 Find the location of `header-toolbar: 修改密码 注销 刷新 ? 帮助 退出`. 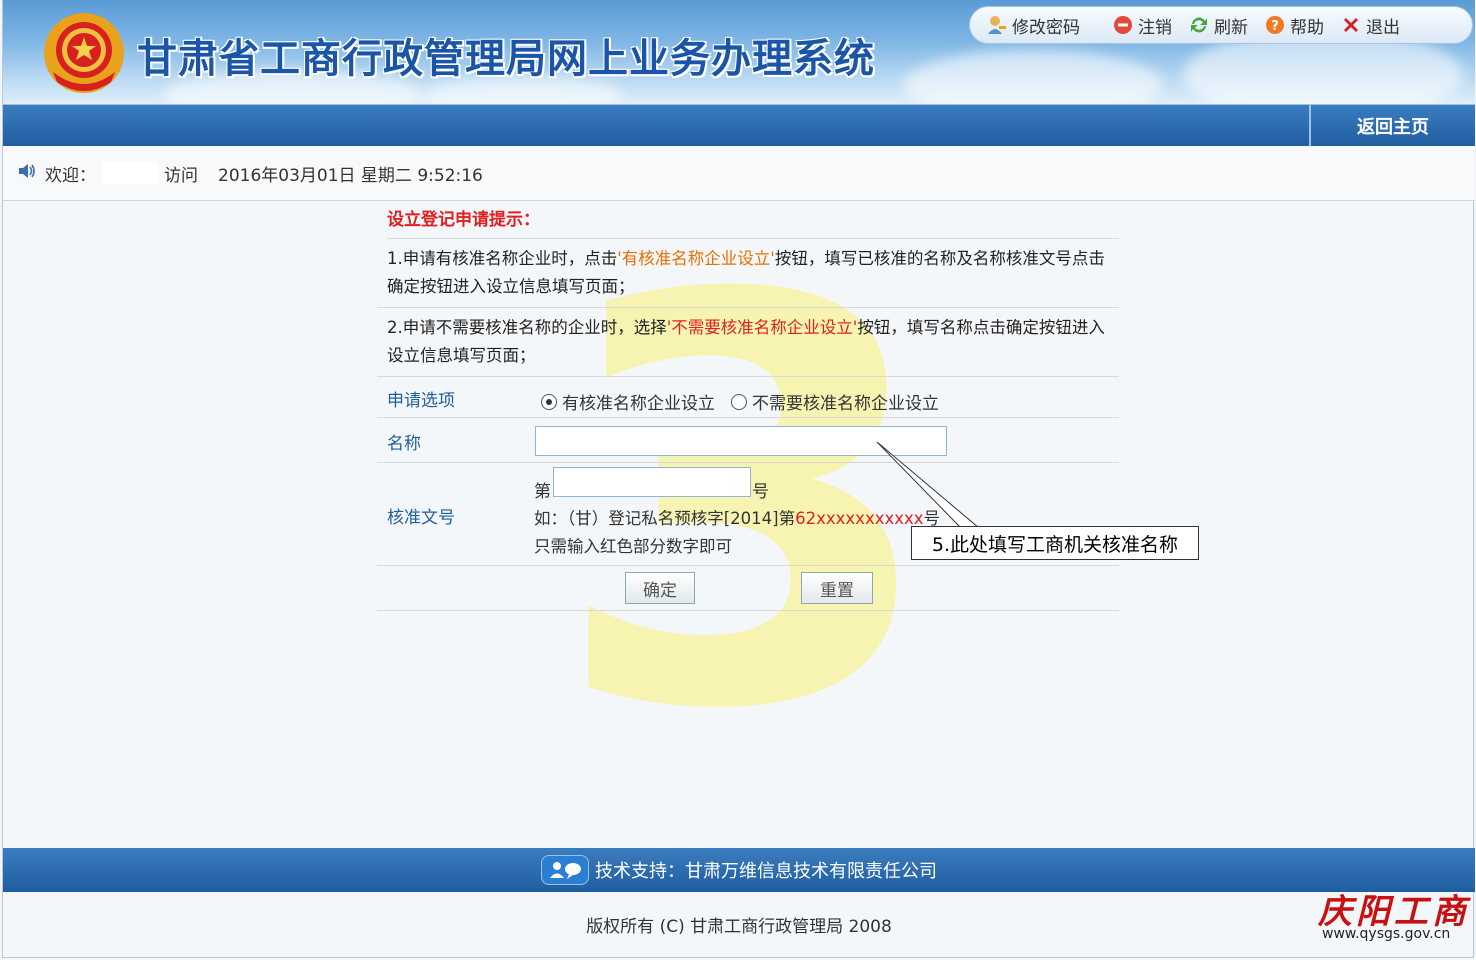

header-toolbar: 修改密码 注销 刷新 ? 帮助 退出 is located at coordinates (1221, 25).